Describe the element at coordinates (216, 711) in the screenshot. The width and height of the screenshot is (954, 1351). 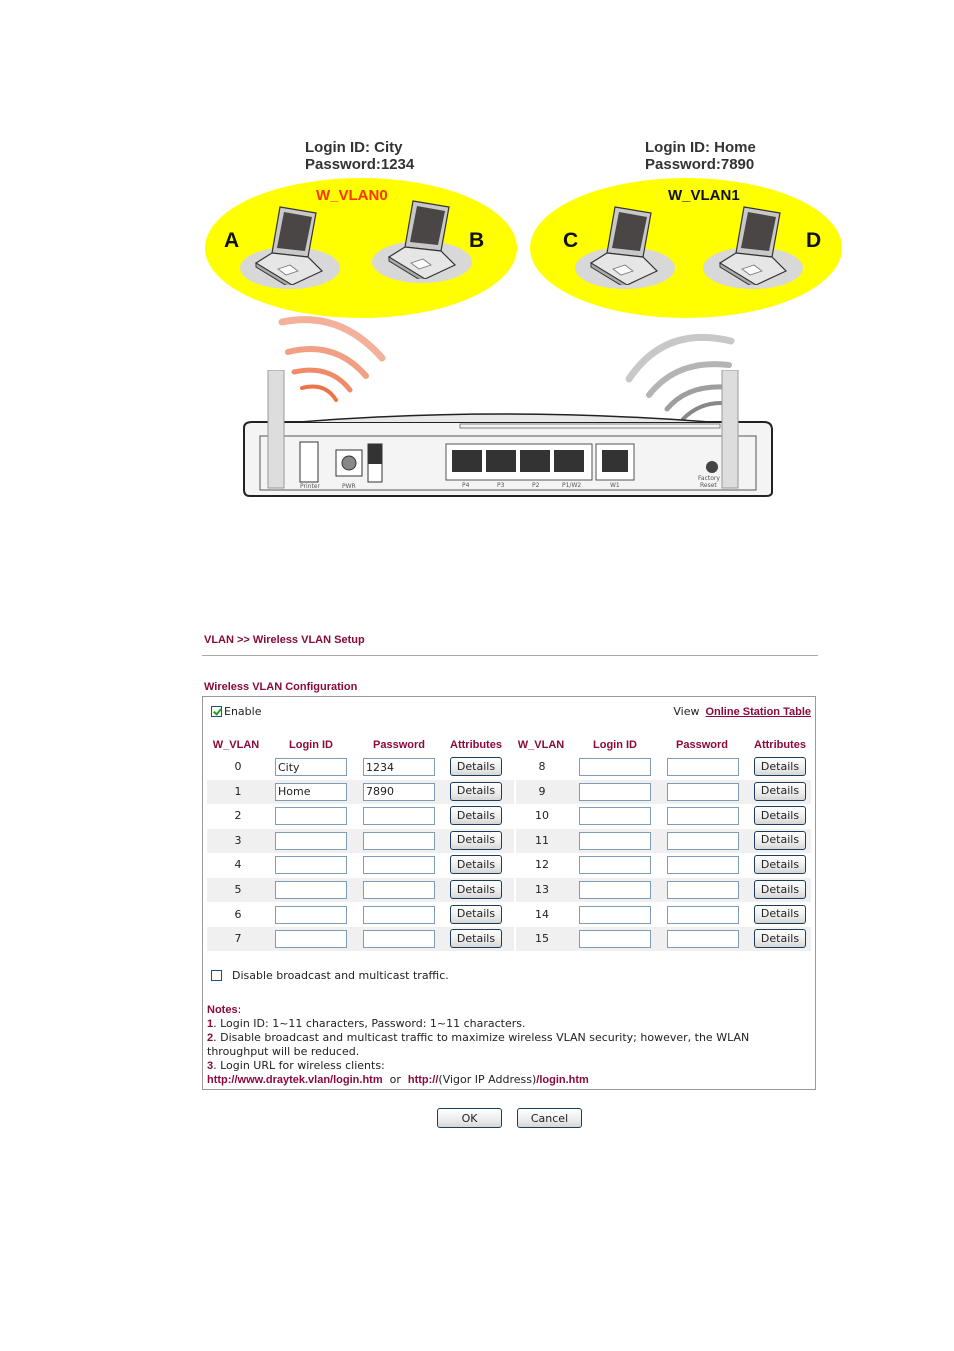
I see `enable-checkbox` at that location.